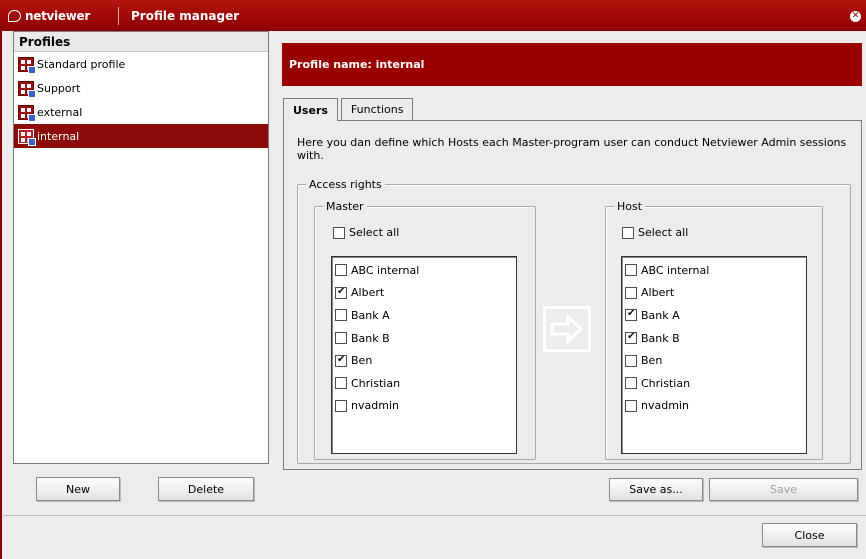  Describe the element at coordinates (141, 112) in the screenshot. I see `profile-item: external` at that location.